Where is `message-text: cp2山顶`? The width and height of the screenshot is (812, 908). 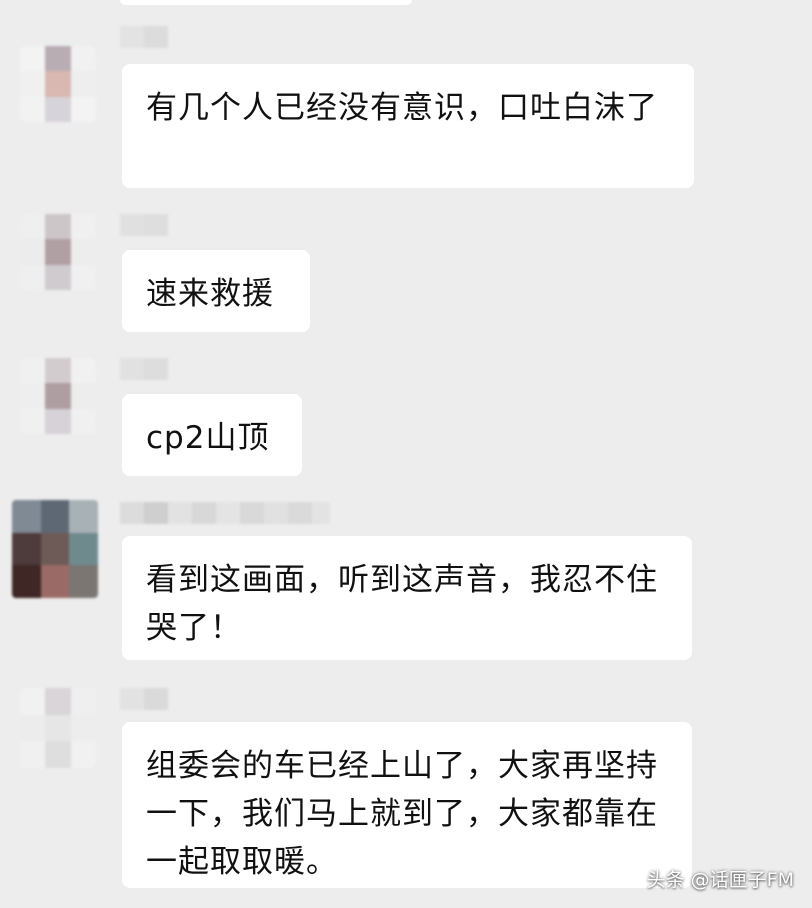 message-text: cp2山顶 is located at coordinates (208, 438).